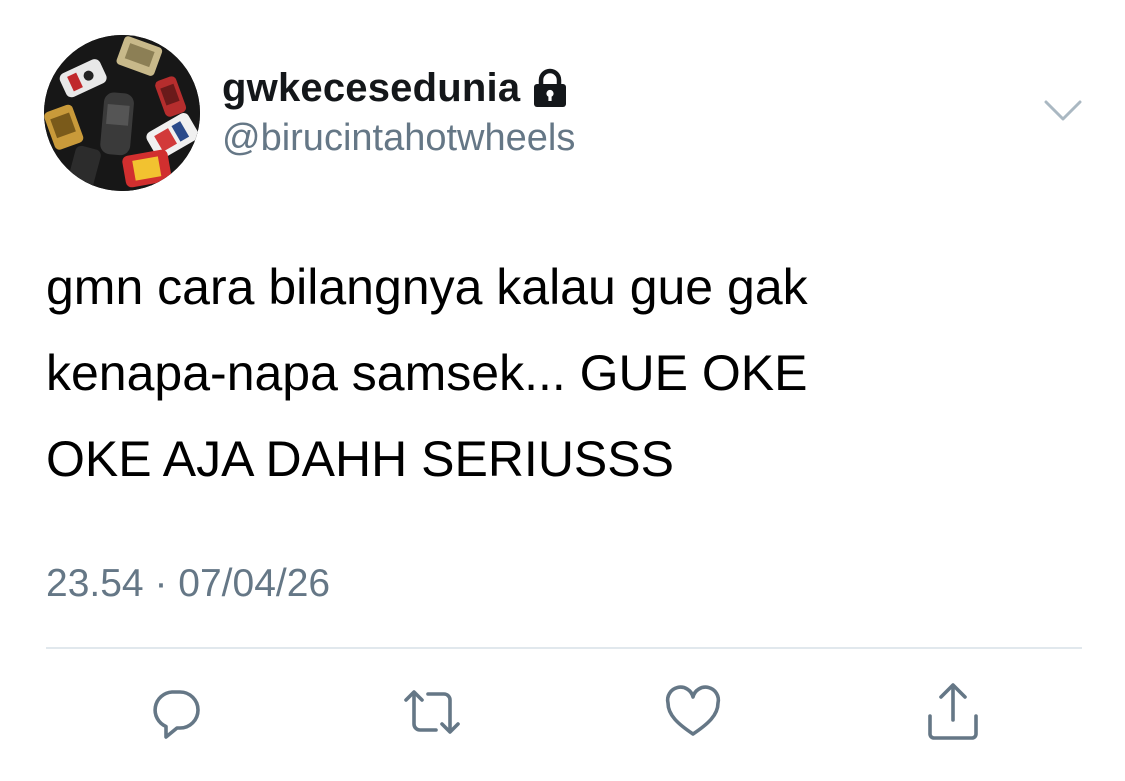  What do you see at coordinates (427, 373) in the screenshot?
I see `tweet-text-line: kenapa-napa samsek... GUE OKE` at bounding box center [427, 373].